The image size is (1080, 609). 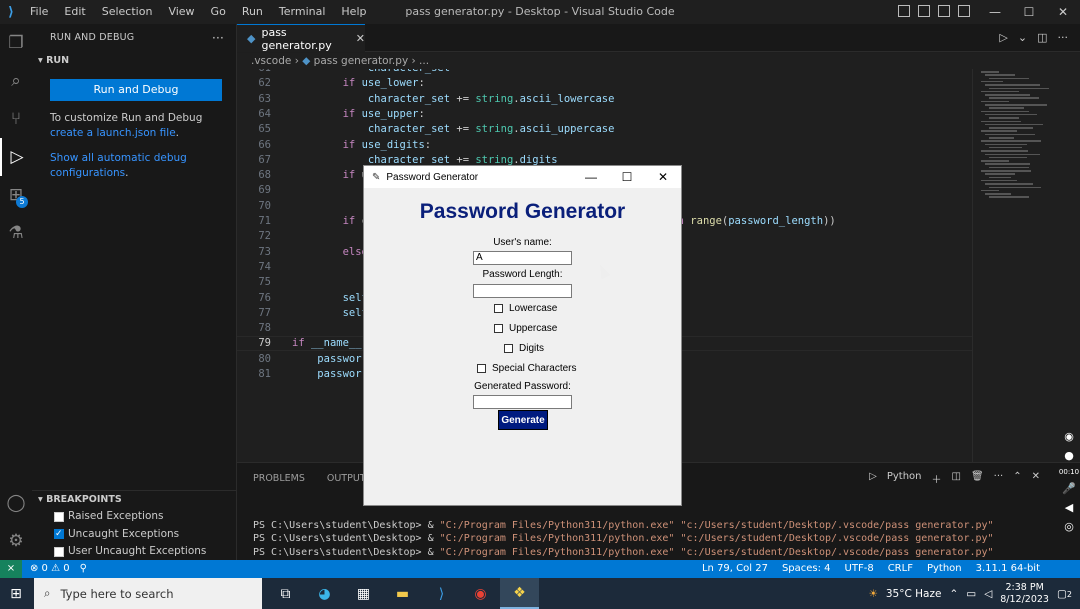 What do you see at coordinates (136, 90) in the screenshot?
I see `run-and-debug-button: Run and Debug` at bounding box center [136, 90].